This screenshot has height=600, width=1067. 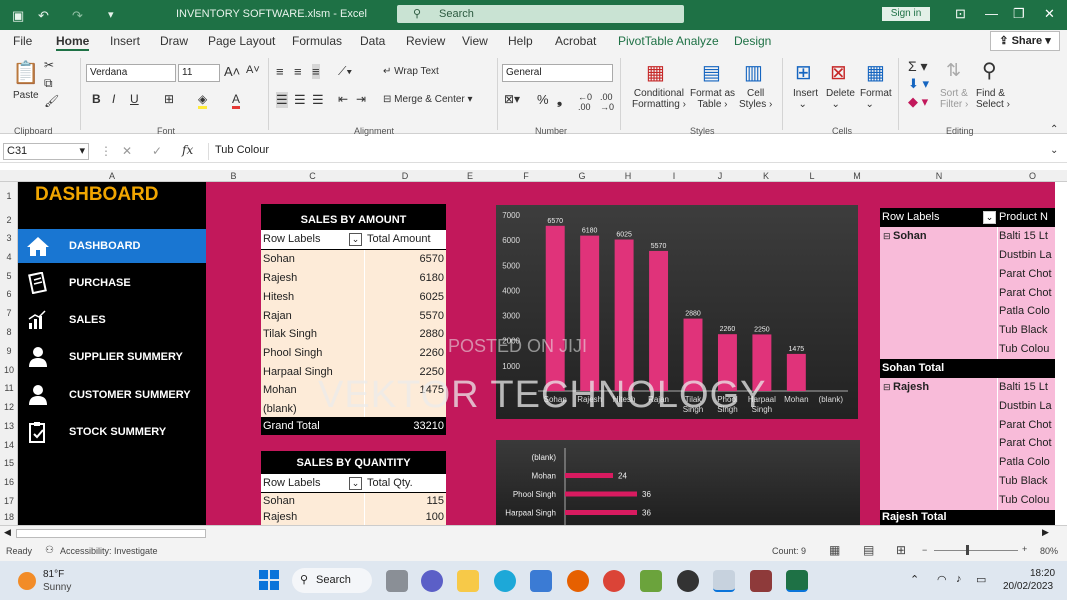 I want to click on page-layout-view-icon: ▤, so click(x=868, y=550).